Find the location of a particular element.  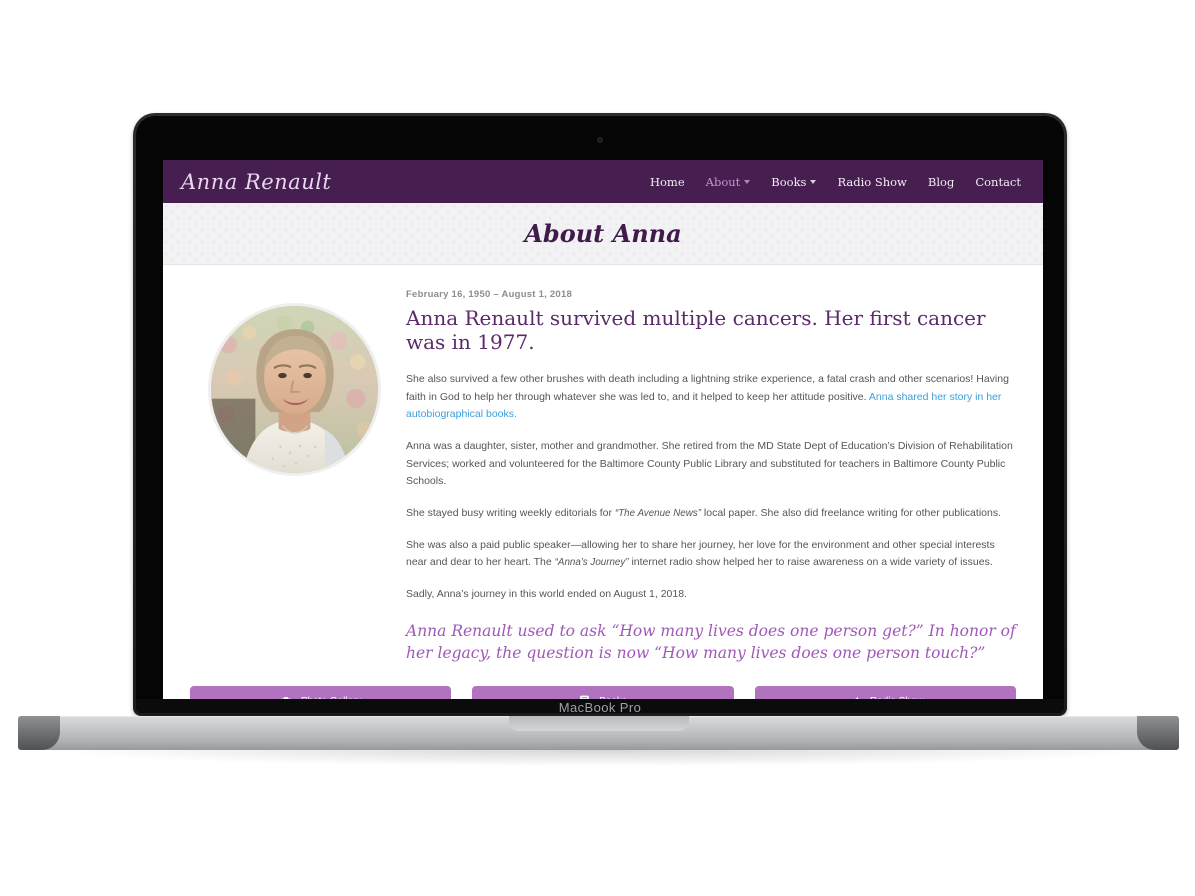

nav-label-home: Home is located at coordinates (667, 181).